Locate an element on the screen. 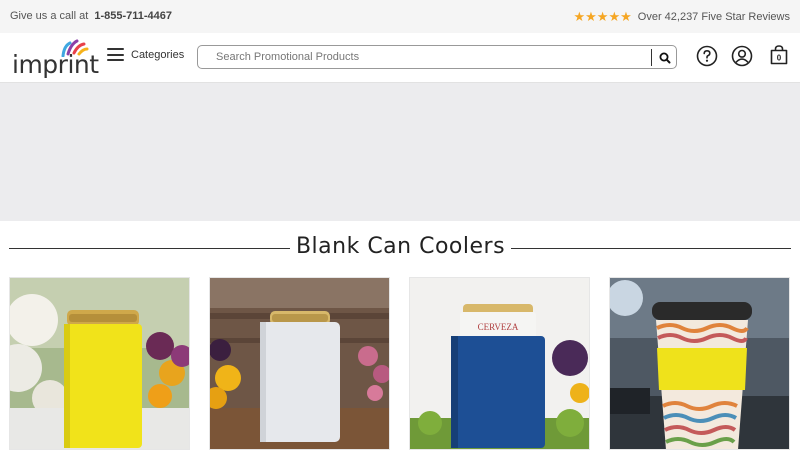  account-icon is located at coordinates (742, 56).